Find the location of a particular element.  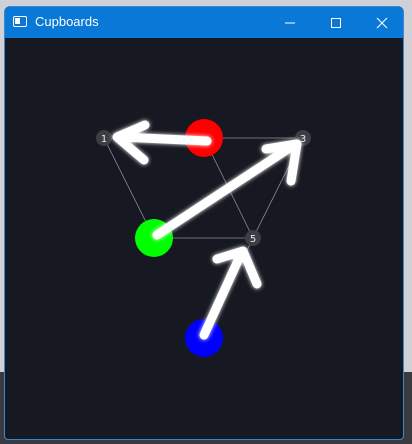

svg-text: 5 is located at coordinates (253, 239).